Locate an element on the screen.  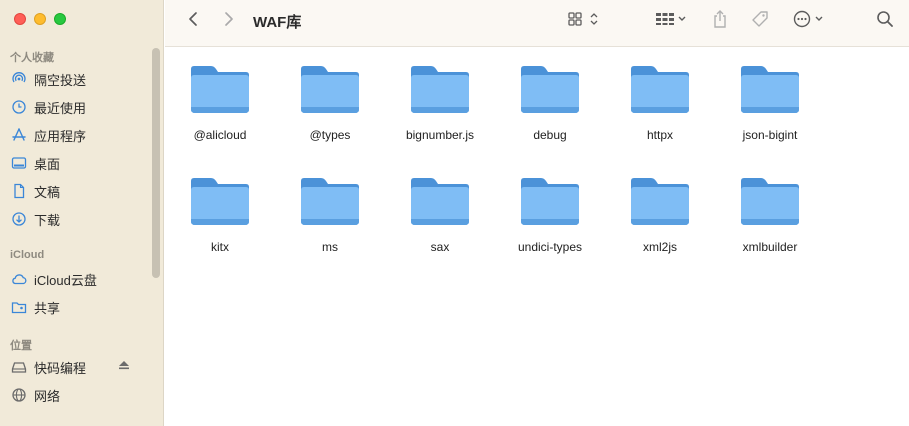
sidebar-item-applications: 应用程序 is located at coordinates (79, 135).